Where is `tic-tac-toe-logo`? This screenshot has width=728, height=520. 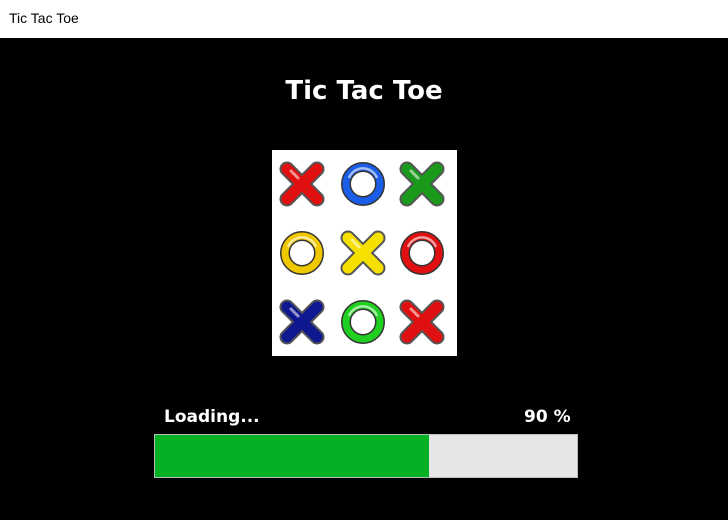 tic-tac-toe-logo is located at coordinates (364, 253).